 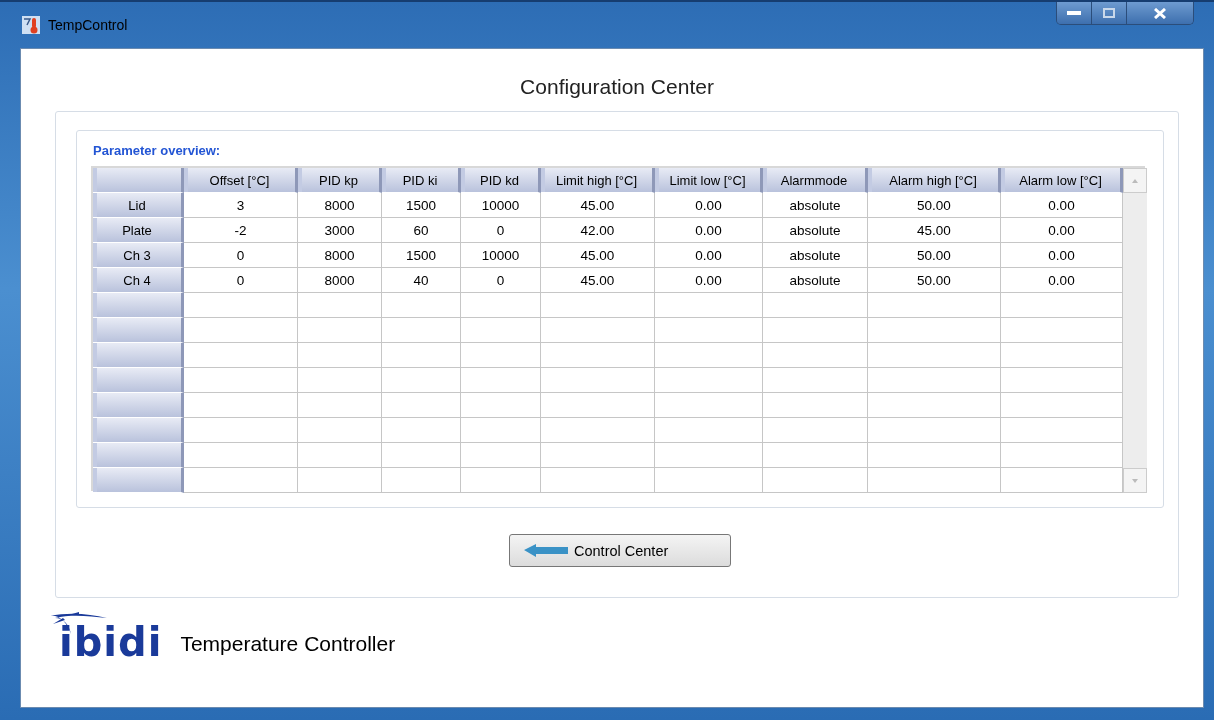 I want to click on close-button, so click(x=1160, y=13).